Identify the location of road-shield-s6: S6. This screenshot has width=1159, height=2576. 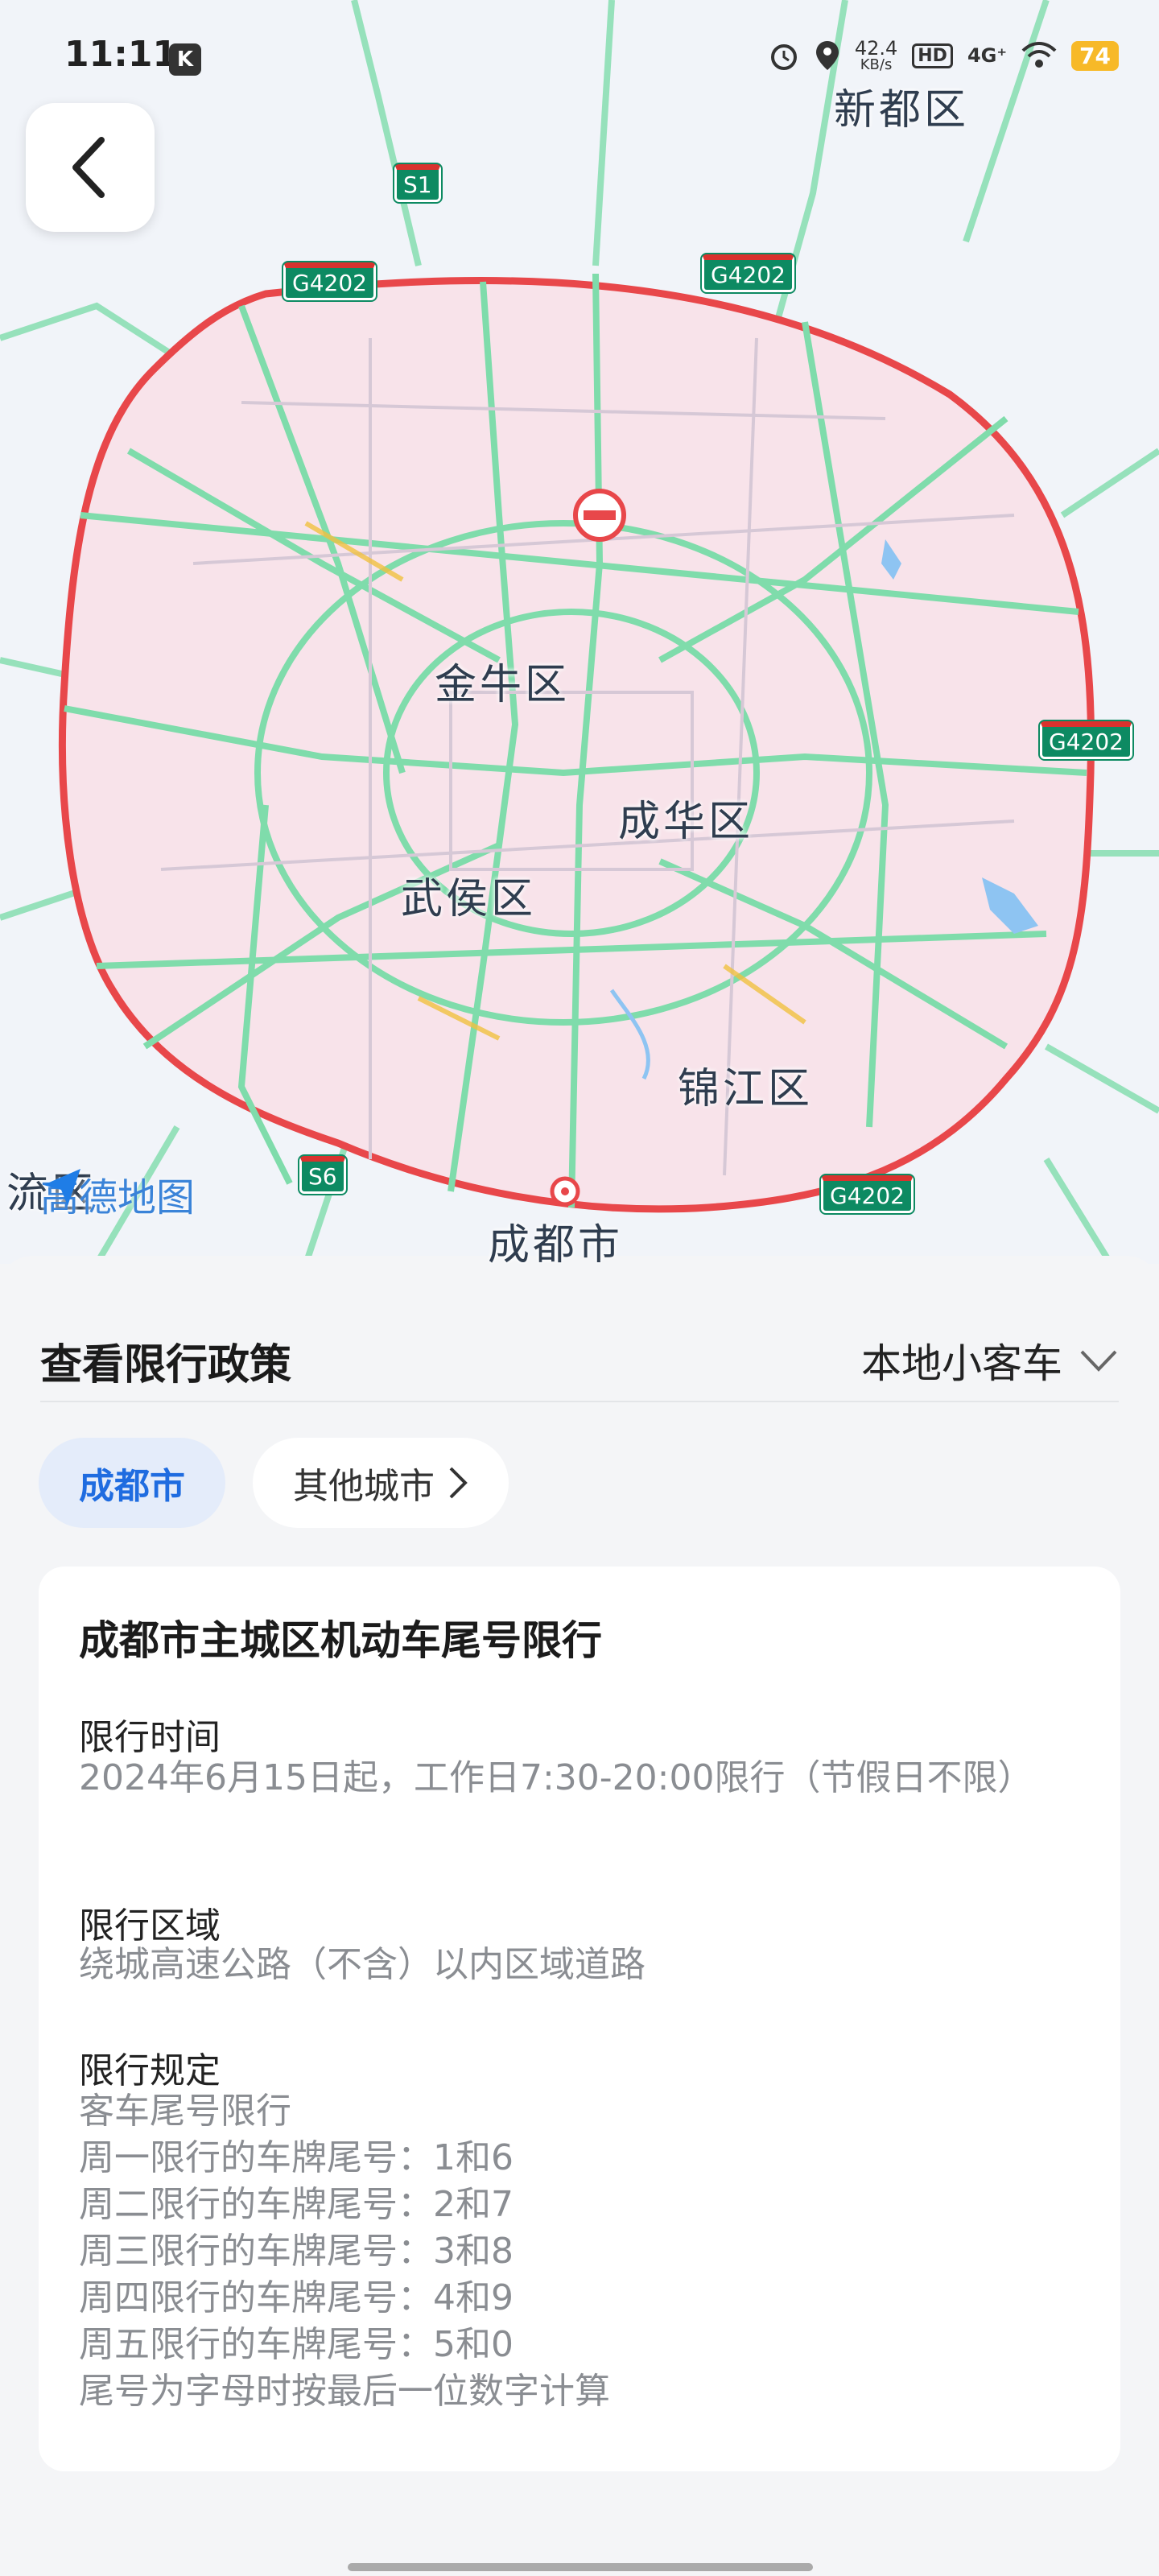
(322, 1175).